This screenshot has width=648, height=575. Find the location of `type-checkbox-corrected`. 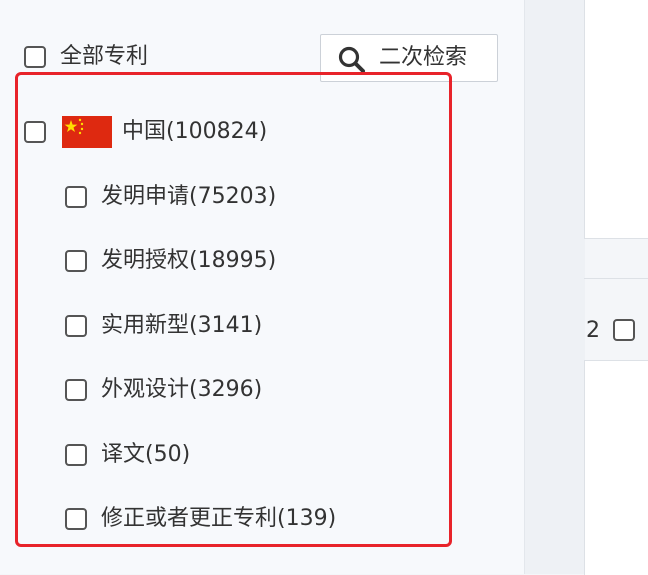

type-checkbox-corrected is located at coordinates (76, 519).